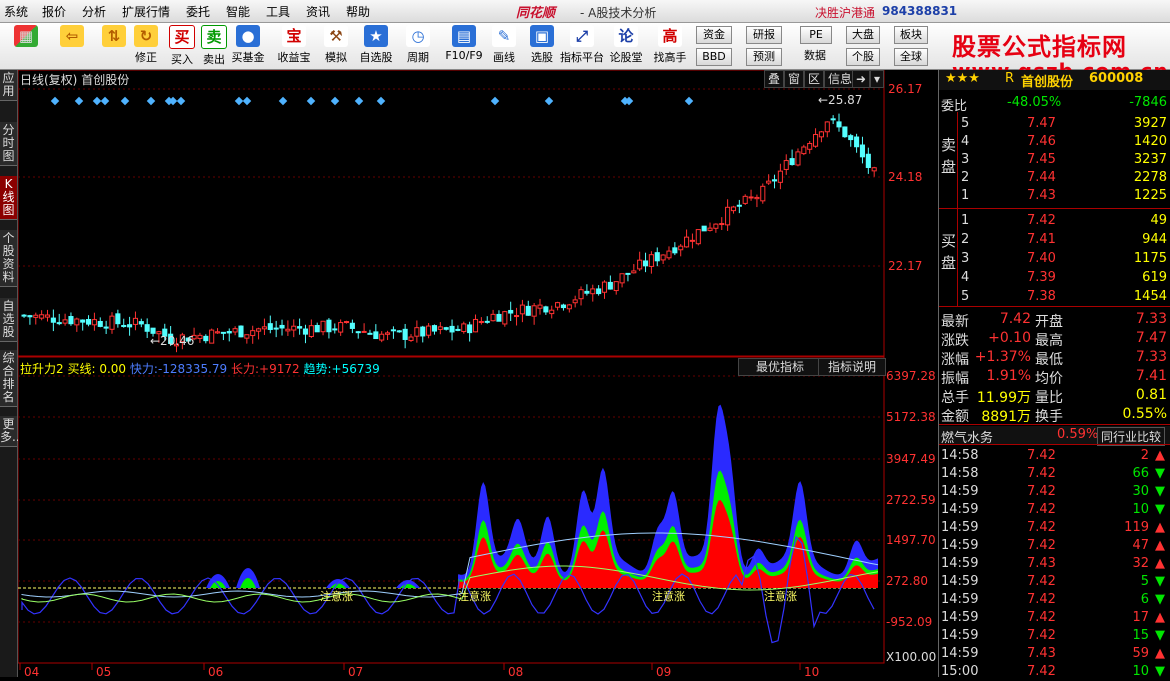 This screenshot has height=681, width=1170. Describe the element at coordinates (863, 57) in the screenshot. I see `stock-button: 个股` at that location.